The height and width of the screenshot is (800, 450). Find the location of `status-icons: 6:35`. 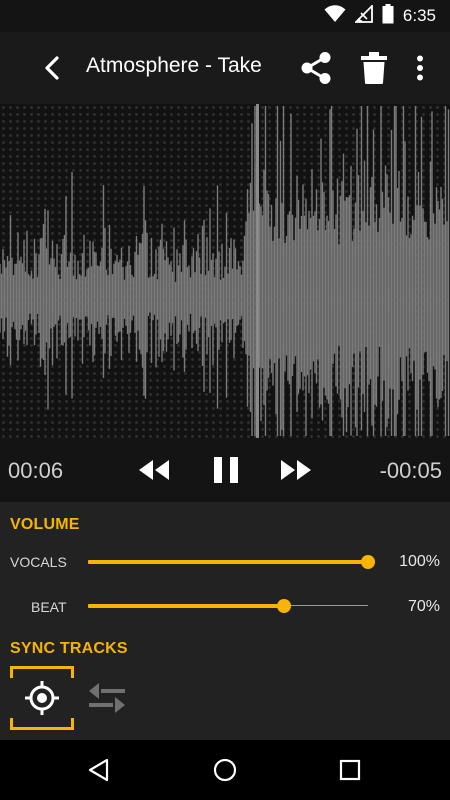

status-icons: 6:35 is located at coordinates (380, 16).